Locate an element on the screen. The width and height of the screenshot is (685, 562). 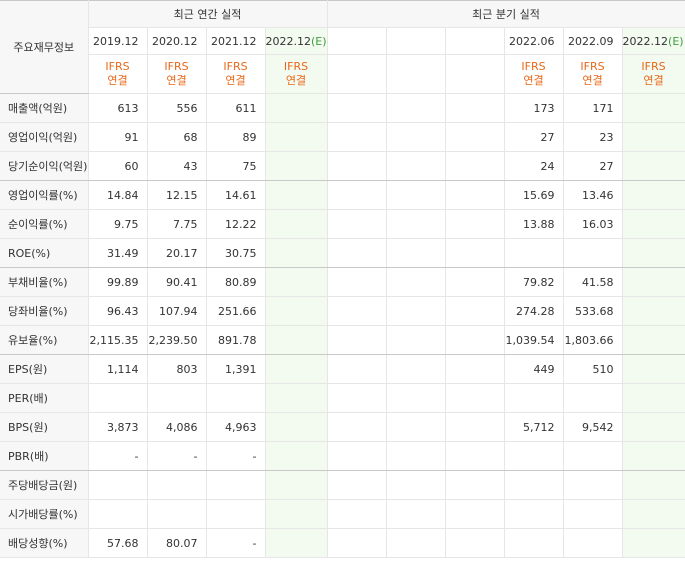
value-cell: 16.03 is located at coordinates (593, 224).